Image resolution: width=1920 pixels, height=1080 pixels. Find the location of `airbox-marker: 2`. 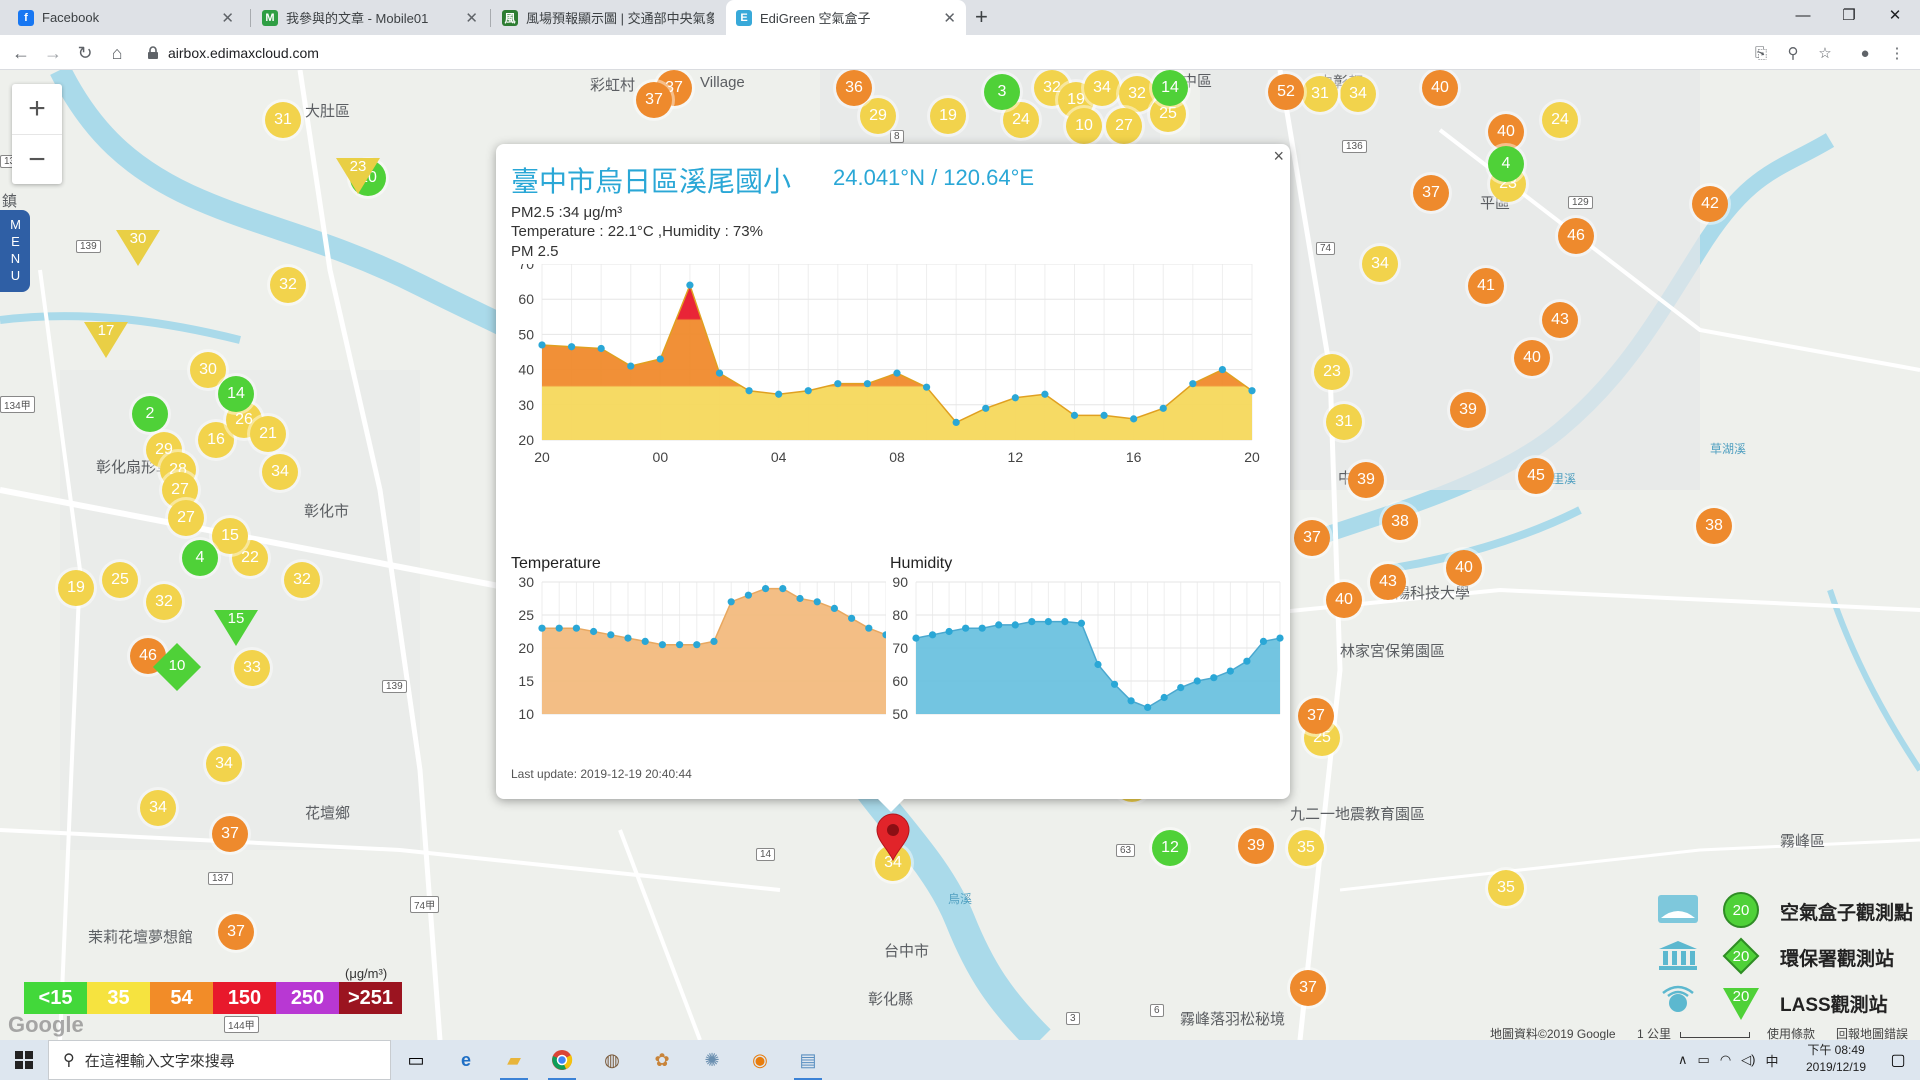

airbox-marker: 2 is located at coordinates (150, 414).